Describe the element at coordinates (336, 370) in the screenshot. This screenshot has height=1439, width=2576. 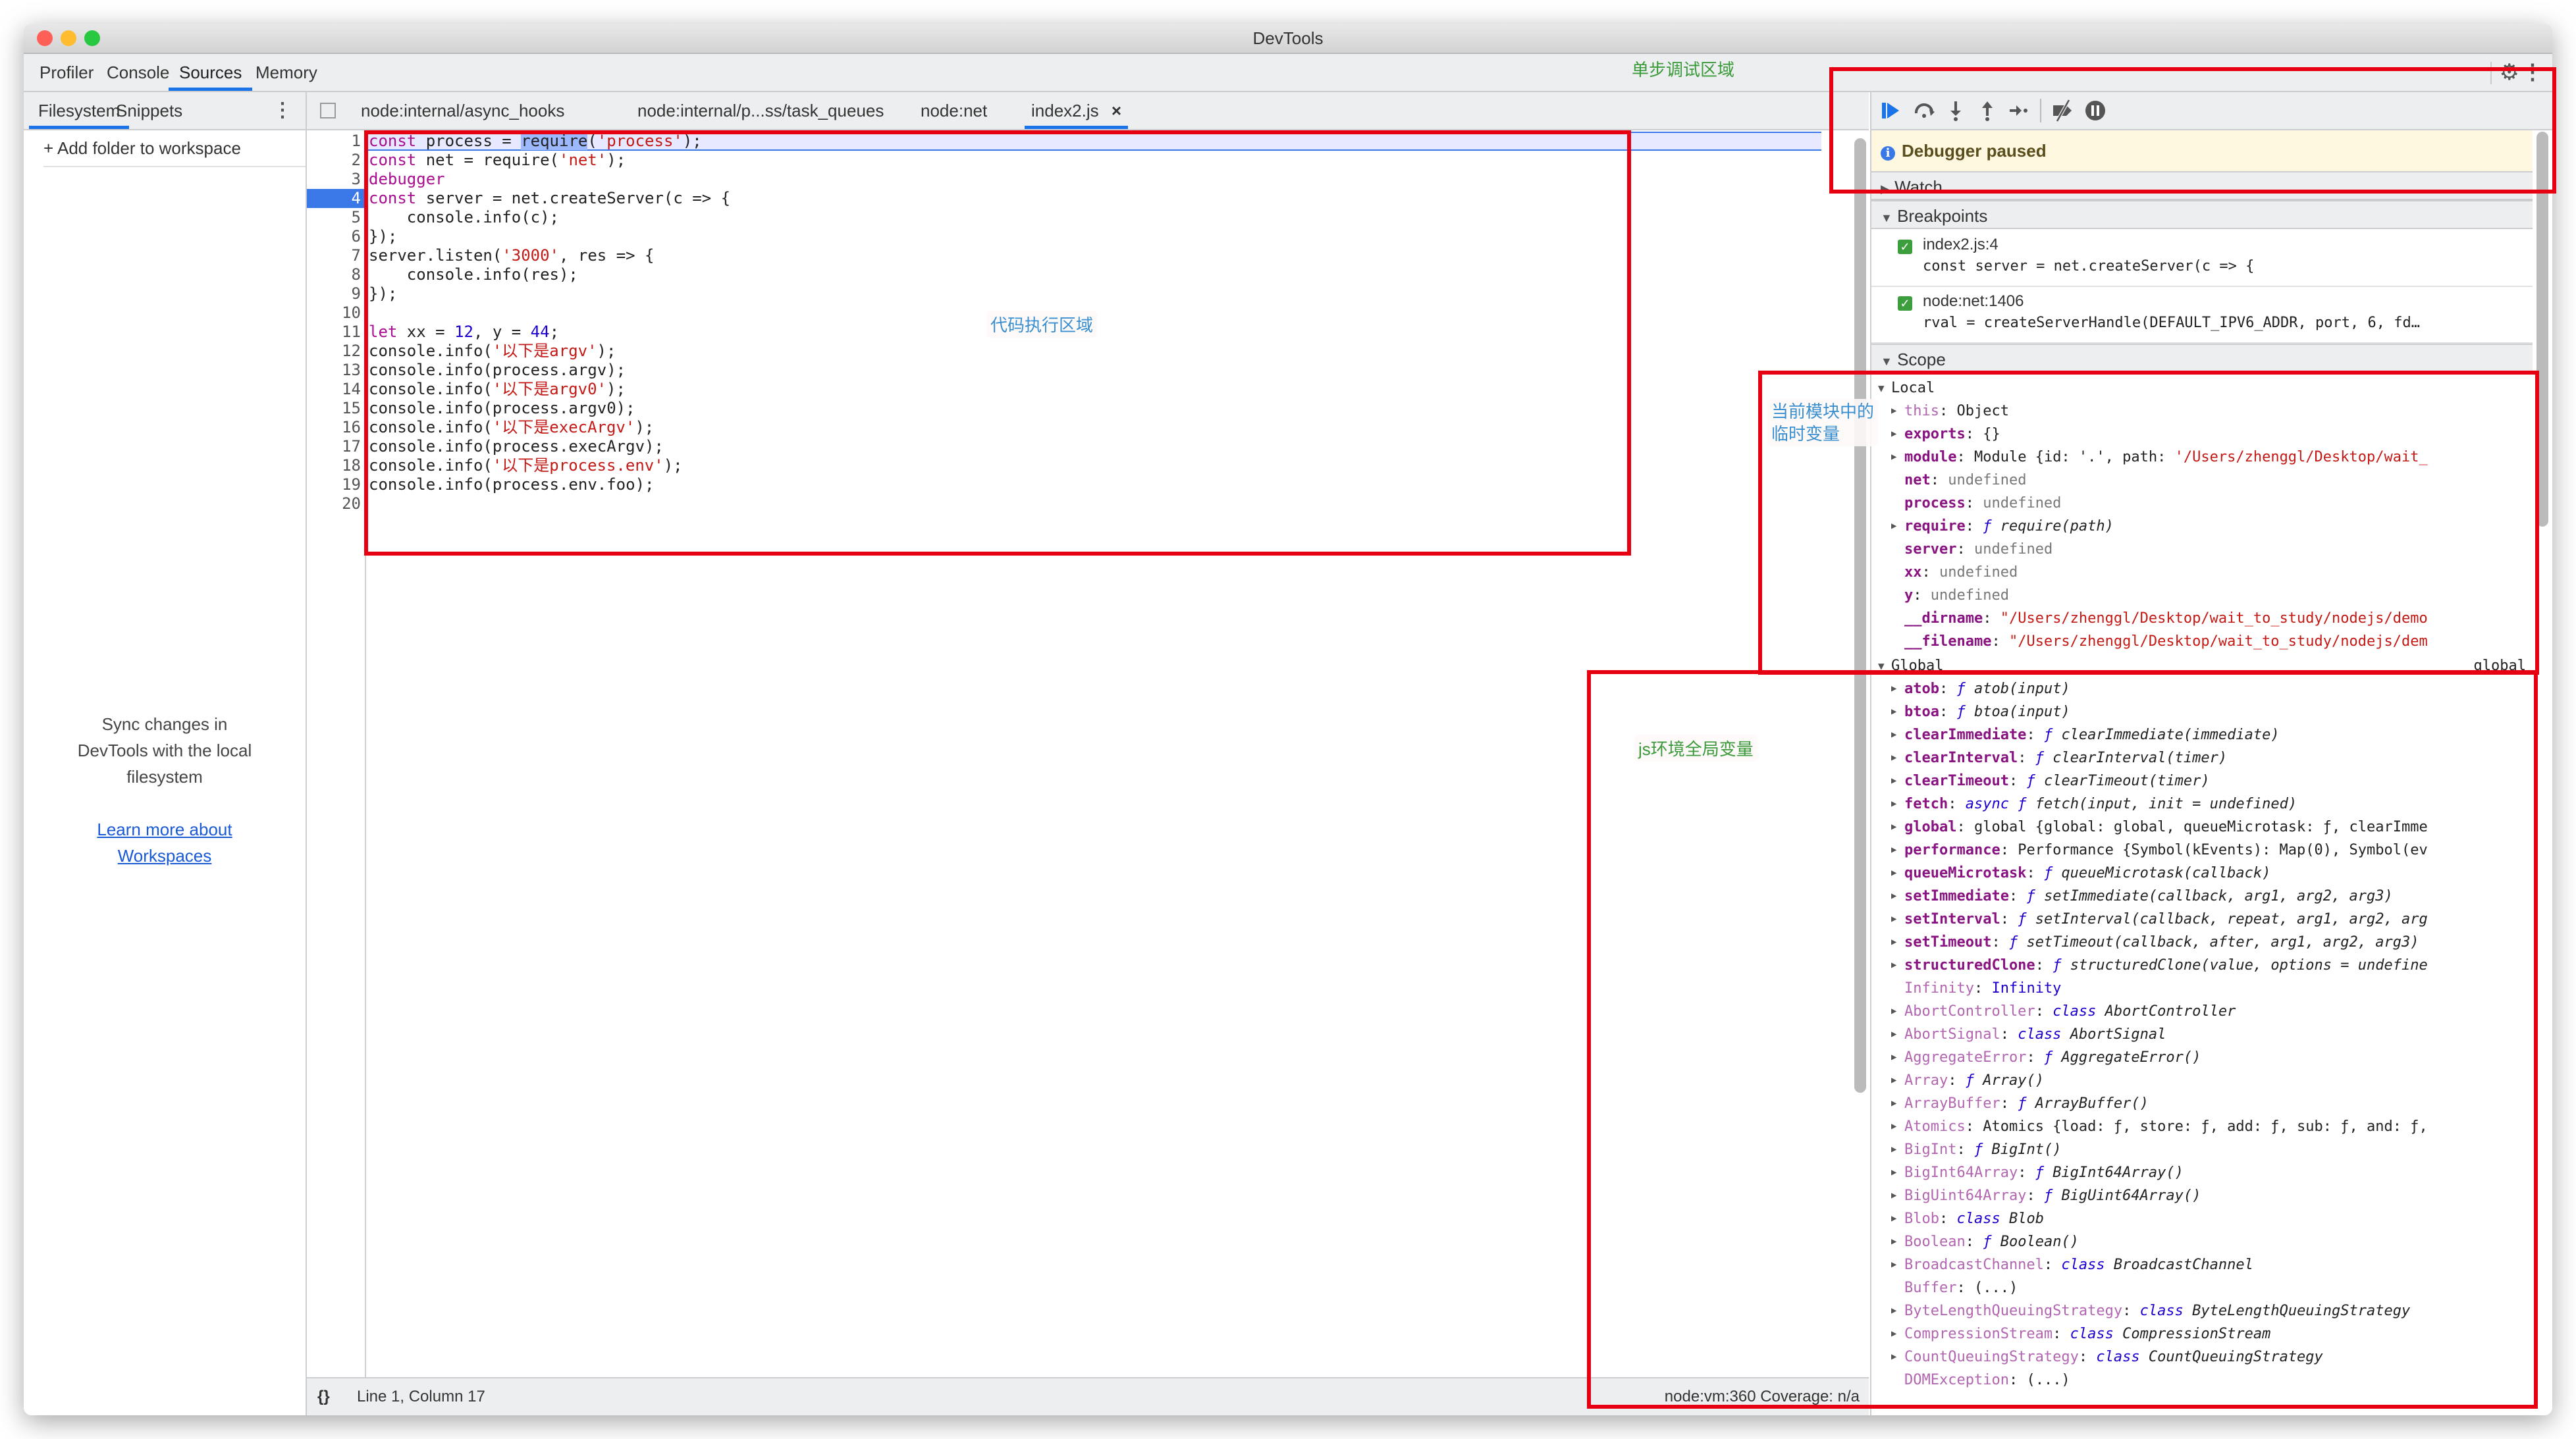
I see `line-number: 13` at that location.